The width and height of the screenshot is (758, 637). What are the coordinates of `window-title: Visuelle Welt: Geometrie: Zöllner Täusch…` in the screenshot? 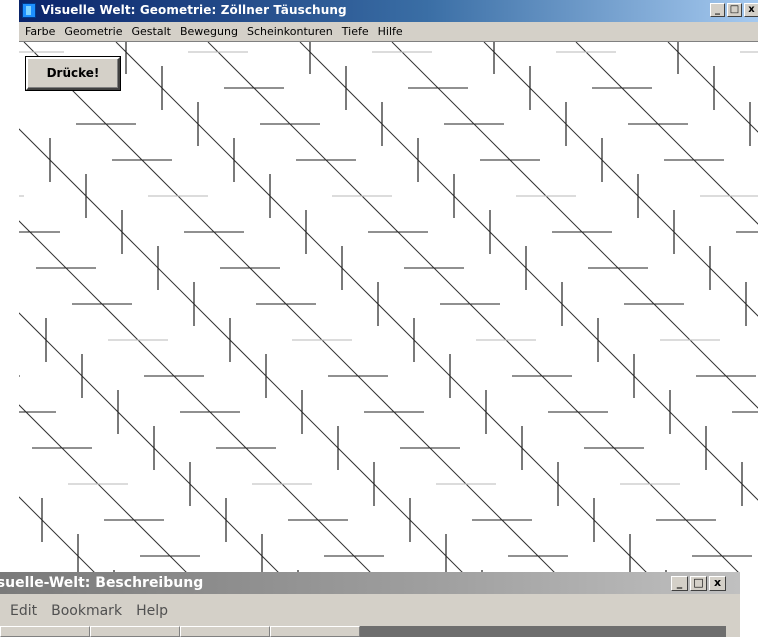 It's located at (194, 10).